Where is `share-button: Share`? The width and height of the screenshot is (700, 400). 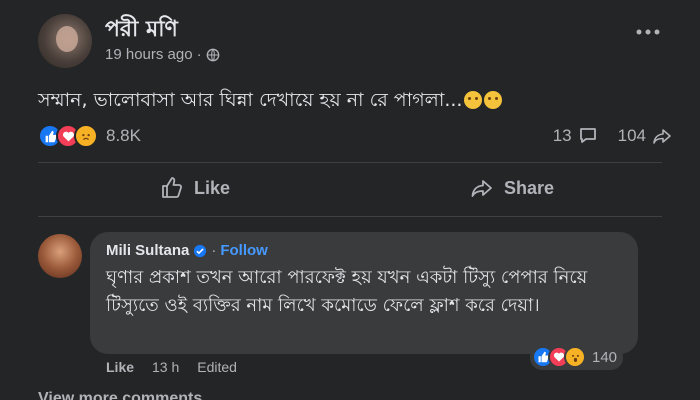
share-button: Share is located at coordinates (512, 188).